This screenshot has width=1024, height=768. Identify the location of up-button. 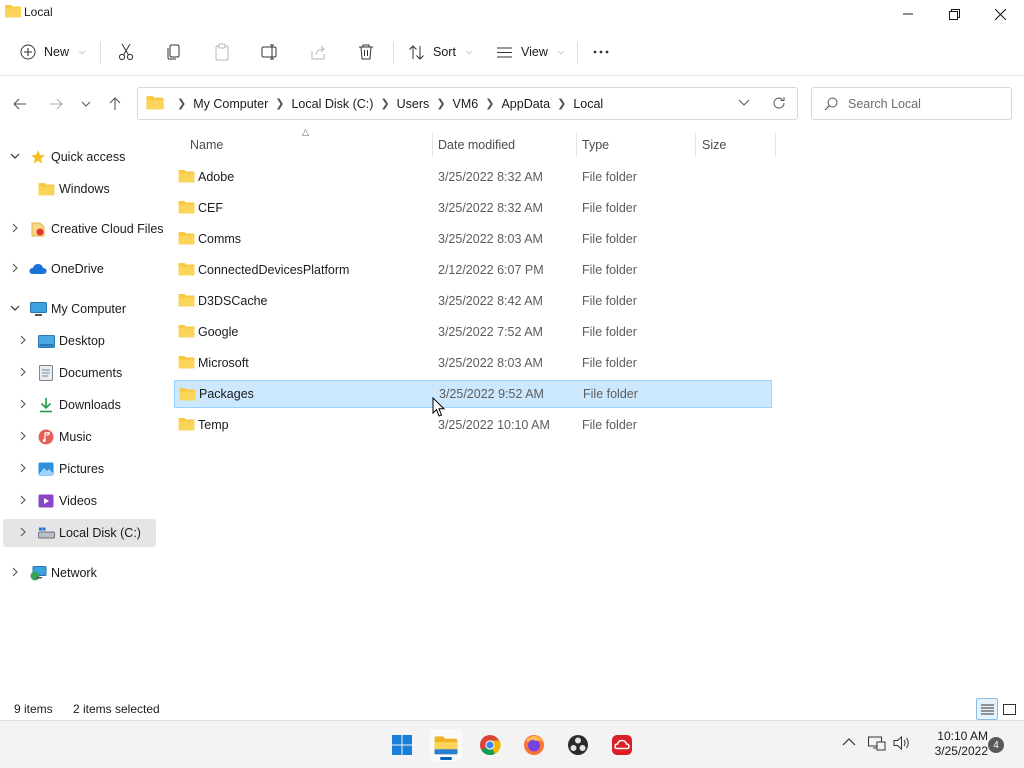
(115, 104).